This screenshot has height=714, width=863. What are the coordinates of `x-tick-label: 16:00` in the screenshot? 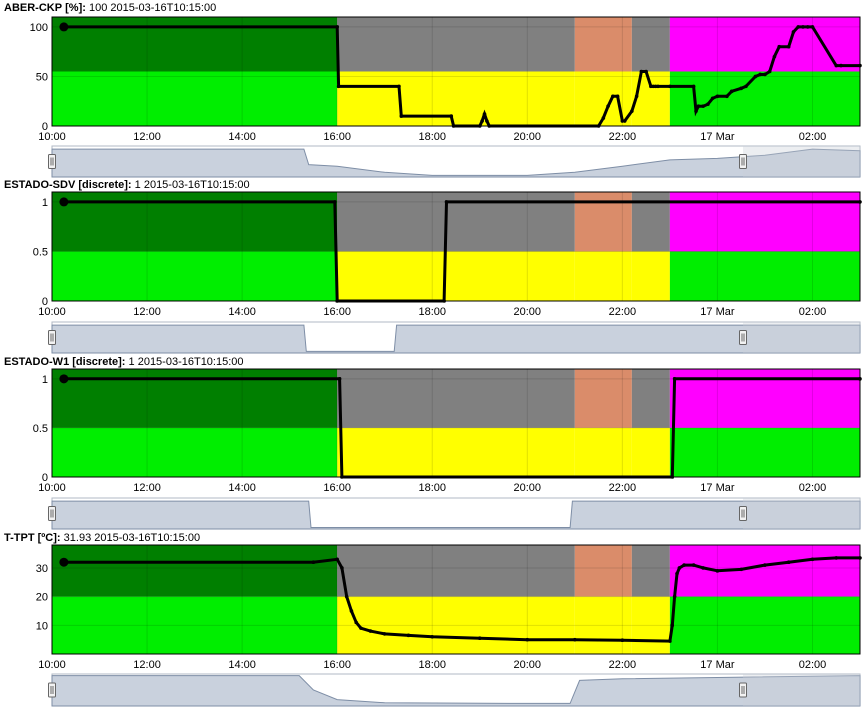 It's located at (337, 137).